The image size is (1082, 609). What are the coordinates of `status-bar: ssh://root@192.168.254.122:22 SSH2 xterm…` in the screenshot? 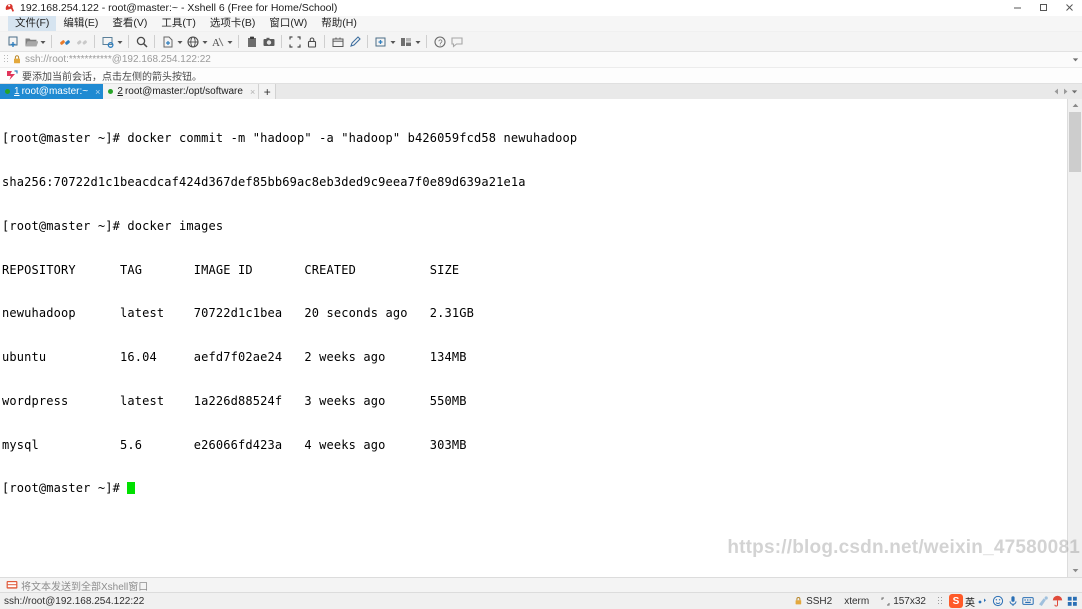 It's located at (541, 600).